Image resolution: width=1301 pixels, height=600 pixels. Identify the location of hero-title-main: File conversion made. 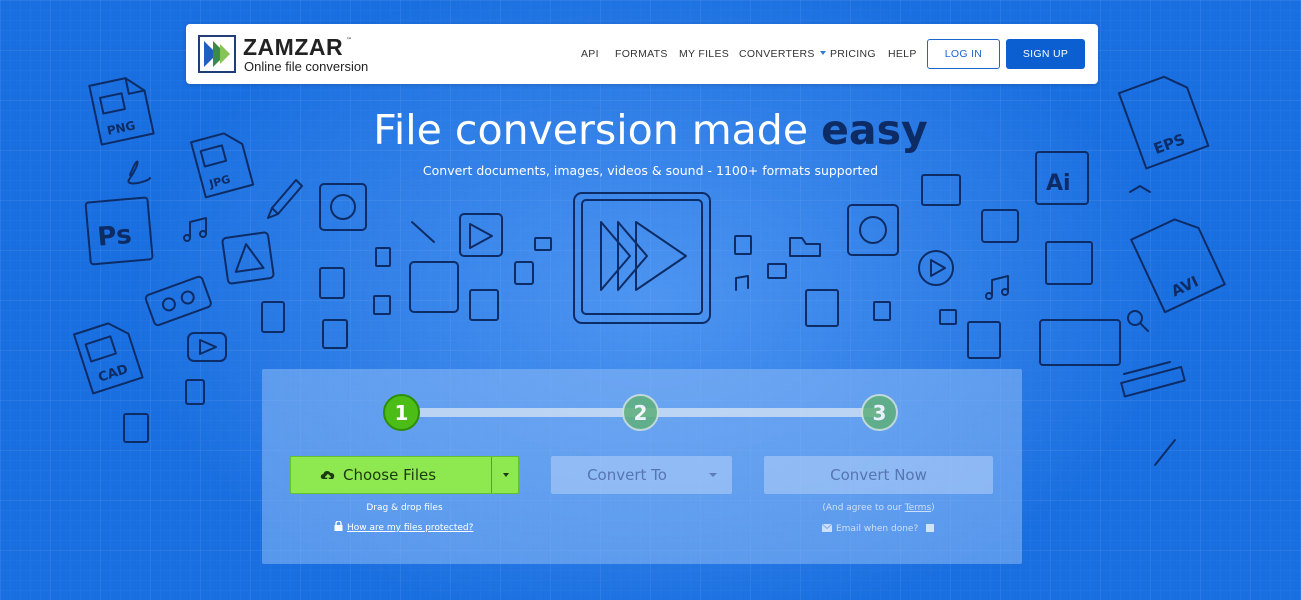
(597, 130).